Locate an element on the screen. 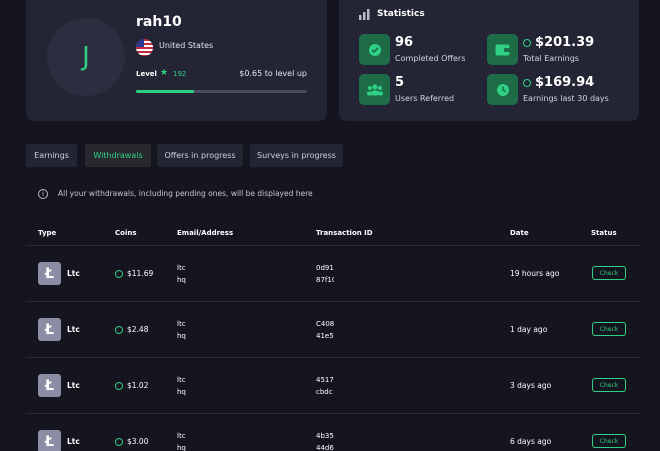  transaction-id: 4517 cbdc is located at coordinates (325, 386).